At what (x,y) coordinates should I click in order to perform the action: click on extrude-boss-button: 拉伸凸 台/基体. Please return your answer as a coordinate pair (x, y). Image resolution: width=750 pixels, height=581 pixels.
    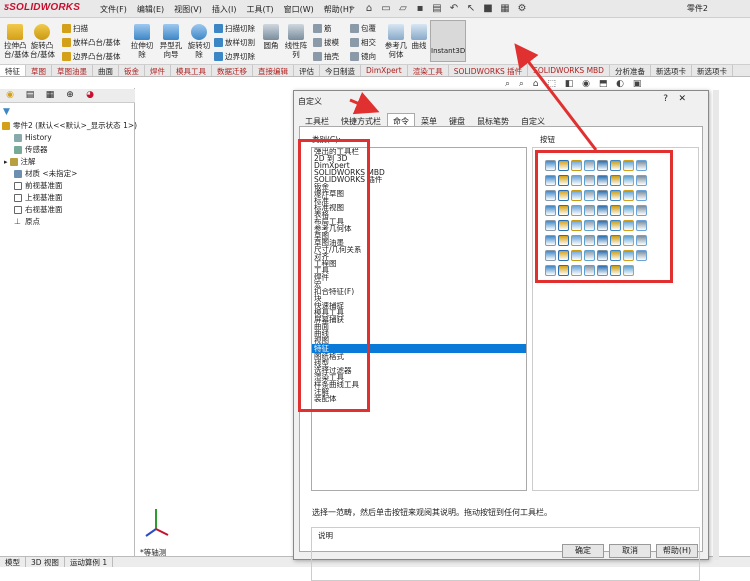
    Looking at the image, I should click on (16, 41).